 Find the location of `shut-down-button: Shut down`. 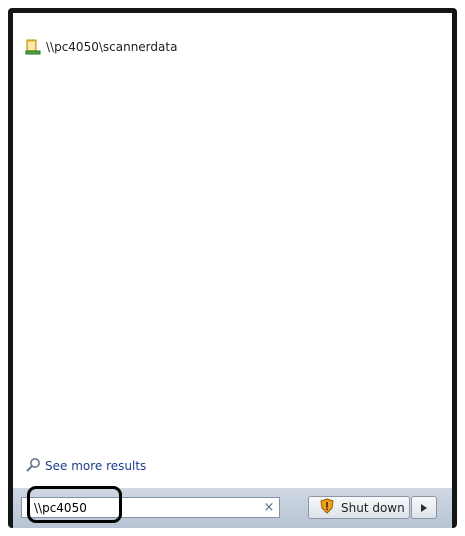

shut-down-button: Shut down is located at coordinates (359, 507).